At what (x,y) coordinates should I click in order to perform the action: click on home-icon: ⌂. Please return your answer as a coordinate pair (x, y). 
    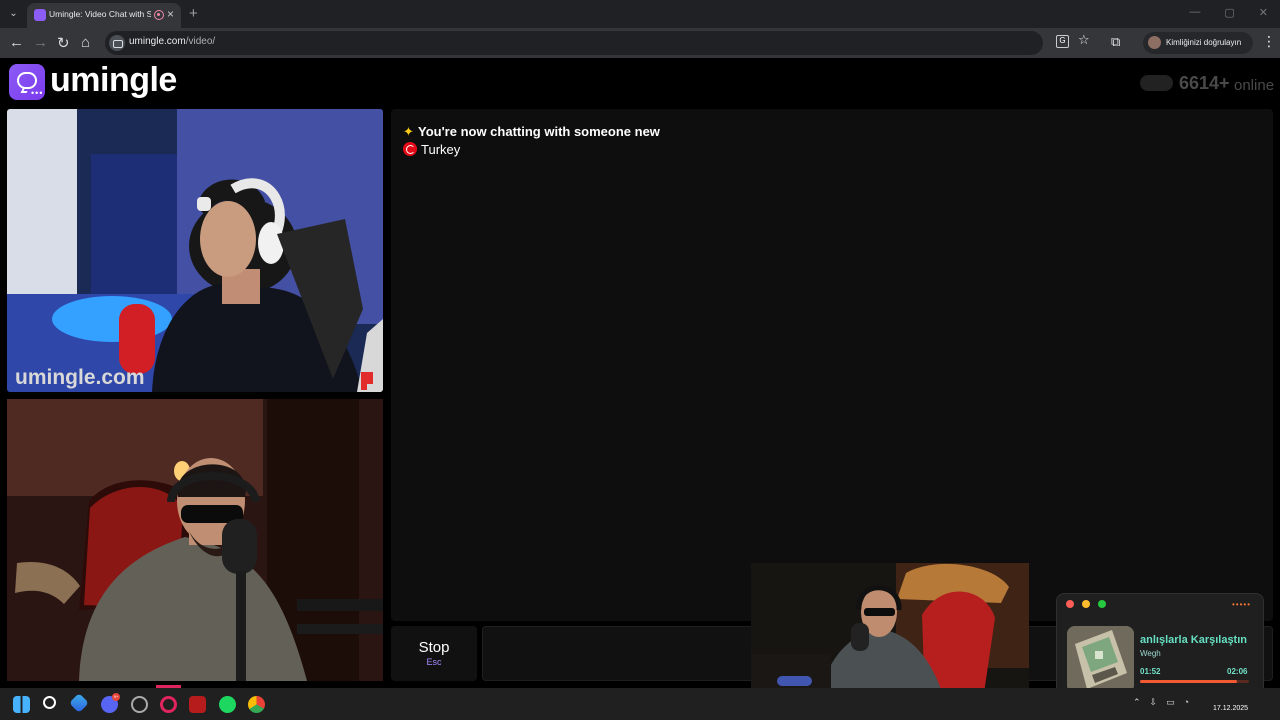
    Looking at the image, I should click on (85, 42).